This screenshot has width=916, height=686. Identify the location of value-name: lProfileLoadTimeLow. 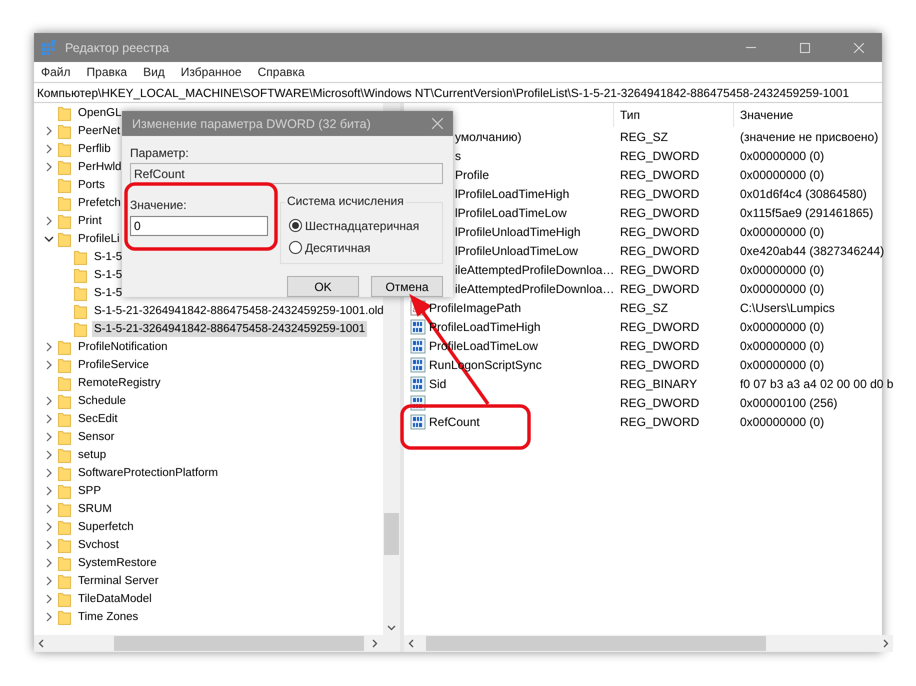
(511, 213).